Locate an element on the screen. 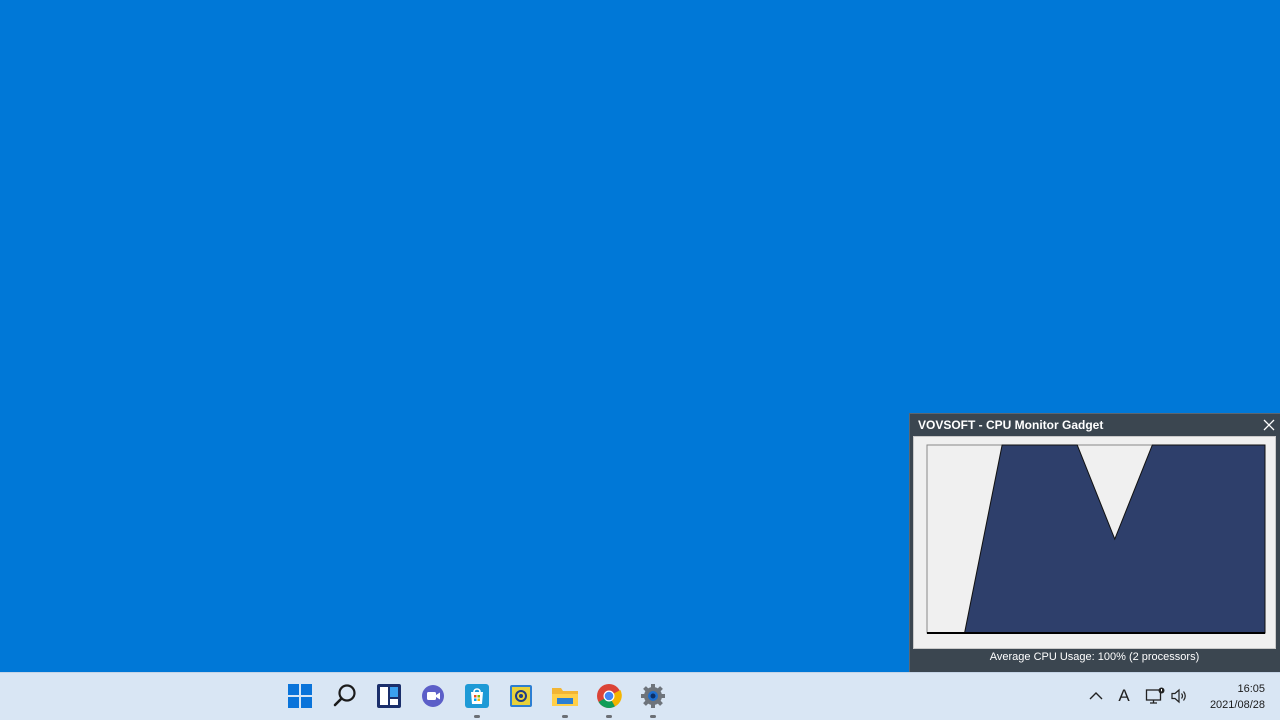  search-icon is located at coordinates (344, 695).